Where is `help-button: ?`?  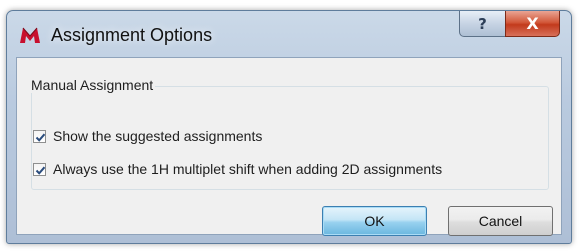 help-button: ? is located at coordinates (482, 24).